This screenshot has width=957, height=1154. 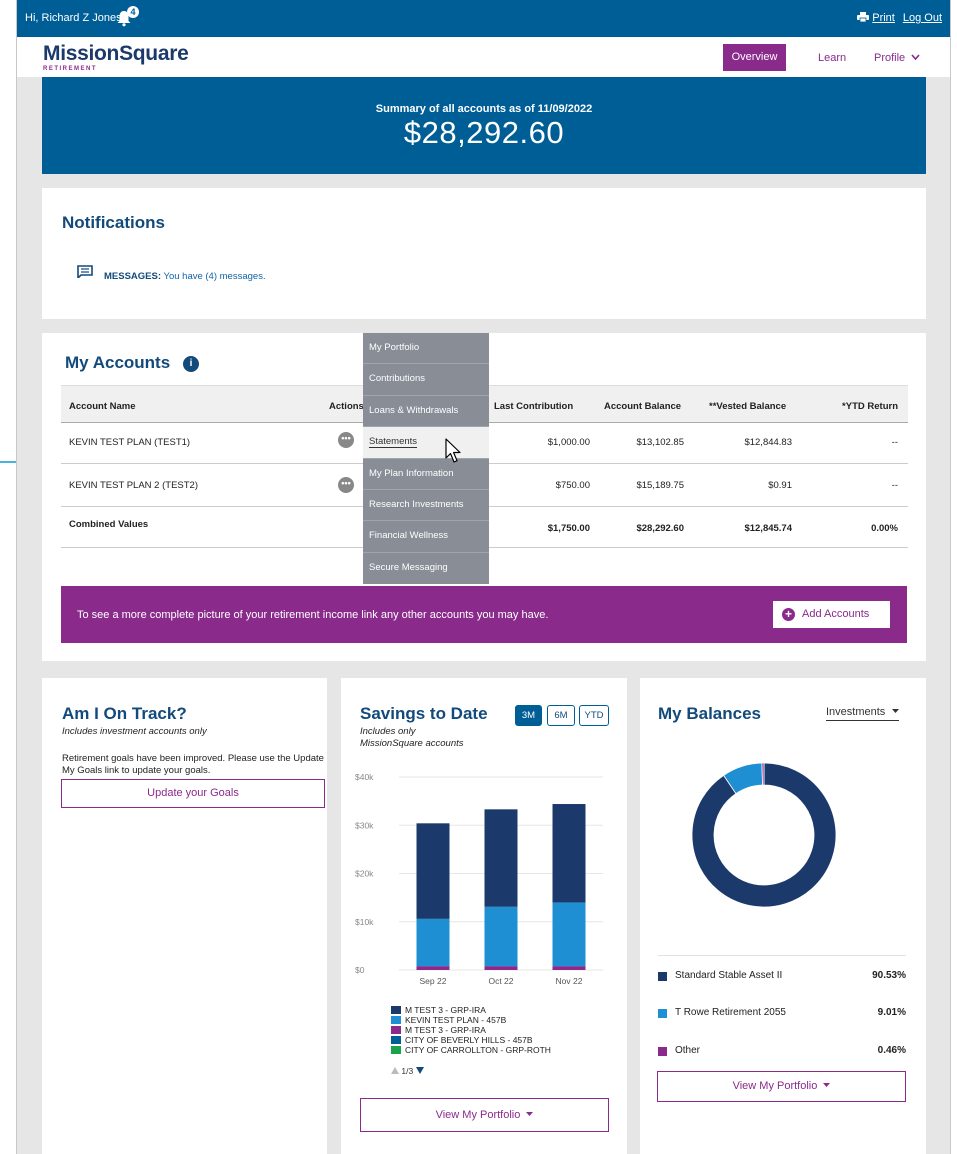 What do you see at coordinates (364, 777) in the screenshot?
I see `y-tick-label: $40k` at bounding box center [364, 777].